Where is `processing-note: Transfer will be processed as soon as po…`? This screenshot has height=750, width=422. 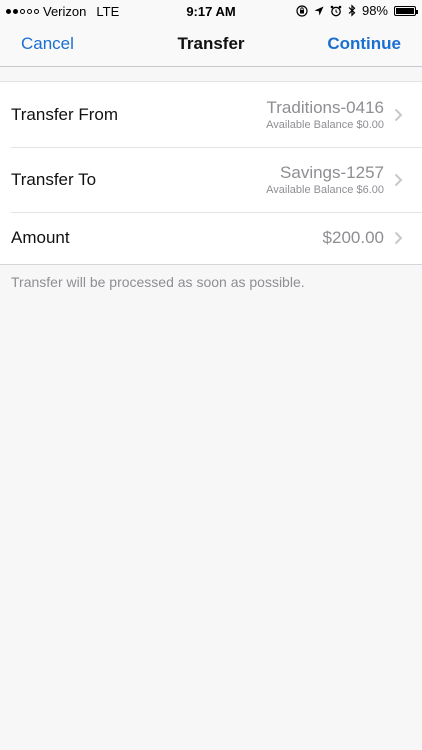 processing-note: Transfer will be processed as soon as po… is located at coordinates (158, 282).